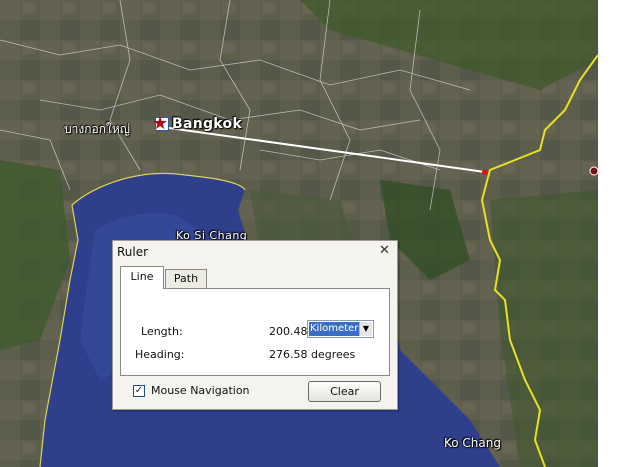 The width and height of the screenshot is (640, 467). Describe the element at coordinates (336, 329) in the screenshot. I see `unit-selected-value: Kilometers` at that location.